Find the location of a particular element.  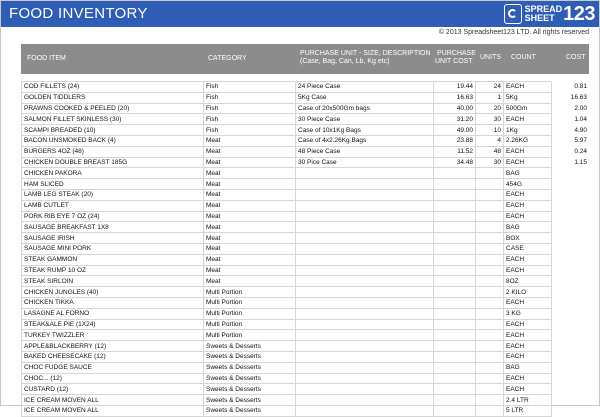

cell-count: BOX is located at coordinates (527, 238).